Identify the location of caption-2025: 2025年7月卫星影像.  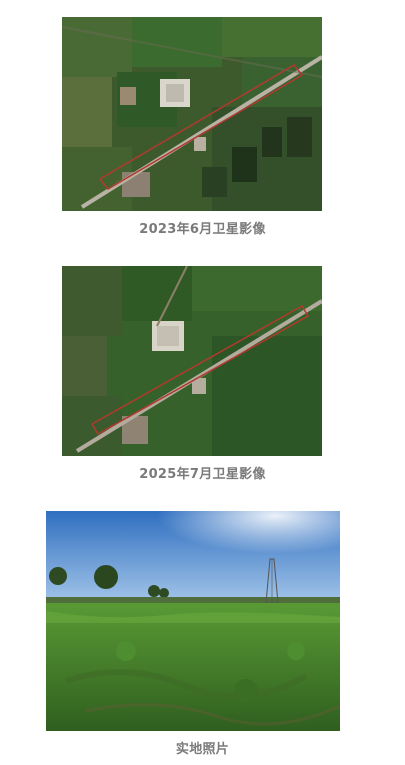
(202, 474).